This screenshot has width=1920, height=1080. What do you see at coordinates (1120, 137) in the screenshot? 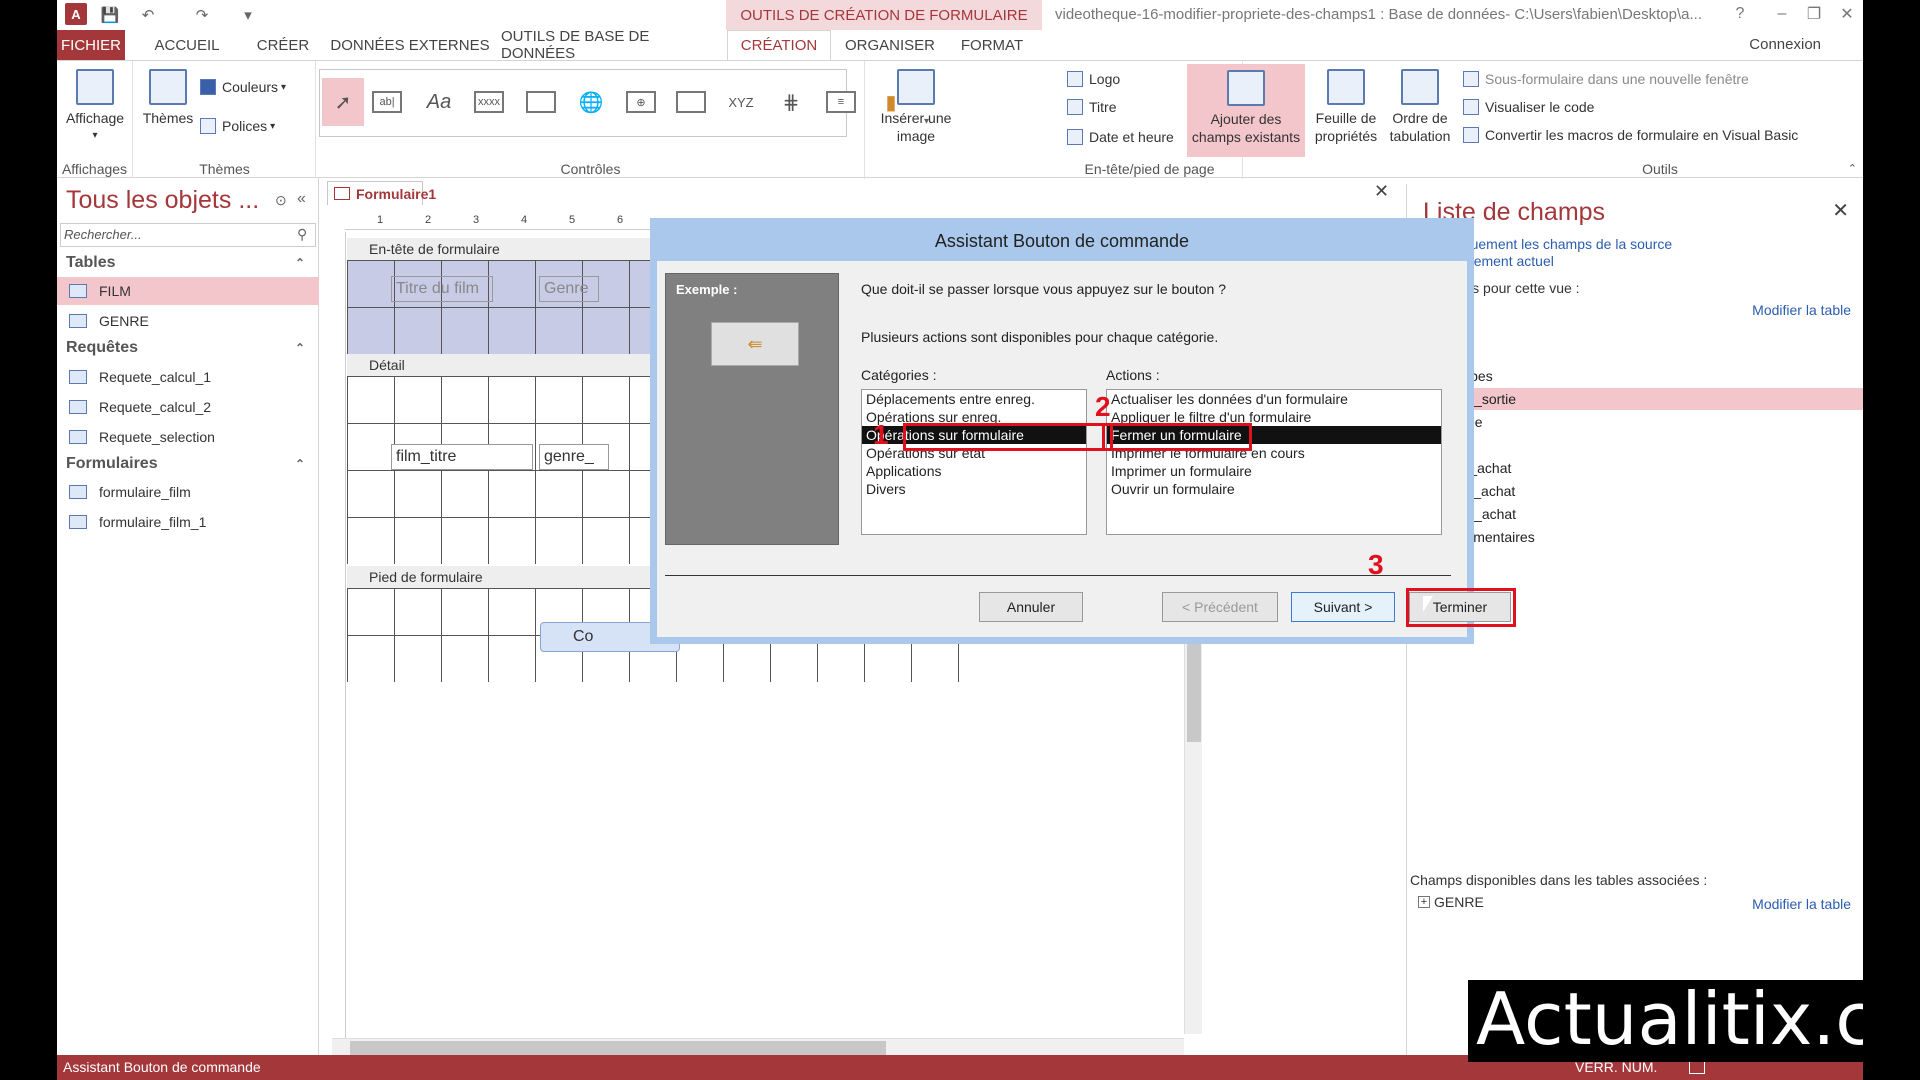
I see `date-time-button: Date et heure` at bounding box center [1120, 137].